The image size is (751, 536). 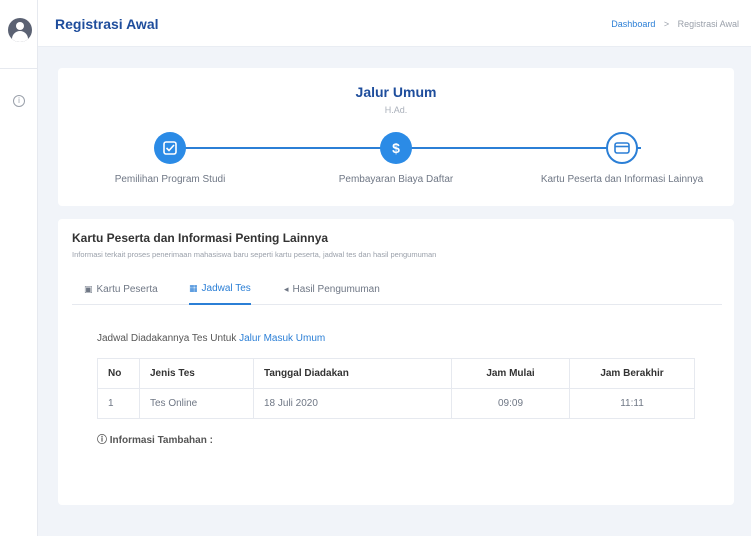 I want to click on schedule-prefix: Jadwal Diadakannya Tes Untuk, so click(x=167, y=338).